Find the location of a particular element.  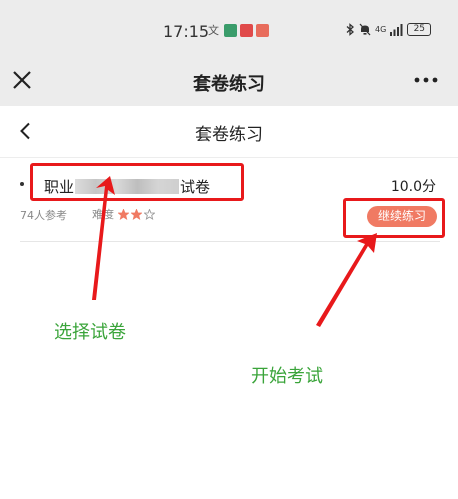

app-bar: 套卷练习 is located at coordinates (229, 83).